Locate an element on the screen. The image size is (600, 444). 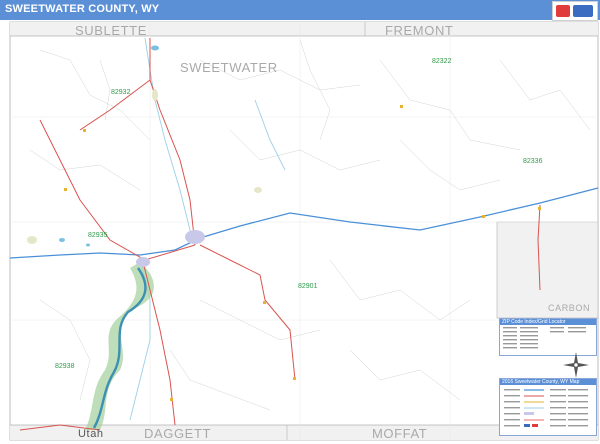
point-of-rocks-town is located at coordinates (258, 190).